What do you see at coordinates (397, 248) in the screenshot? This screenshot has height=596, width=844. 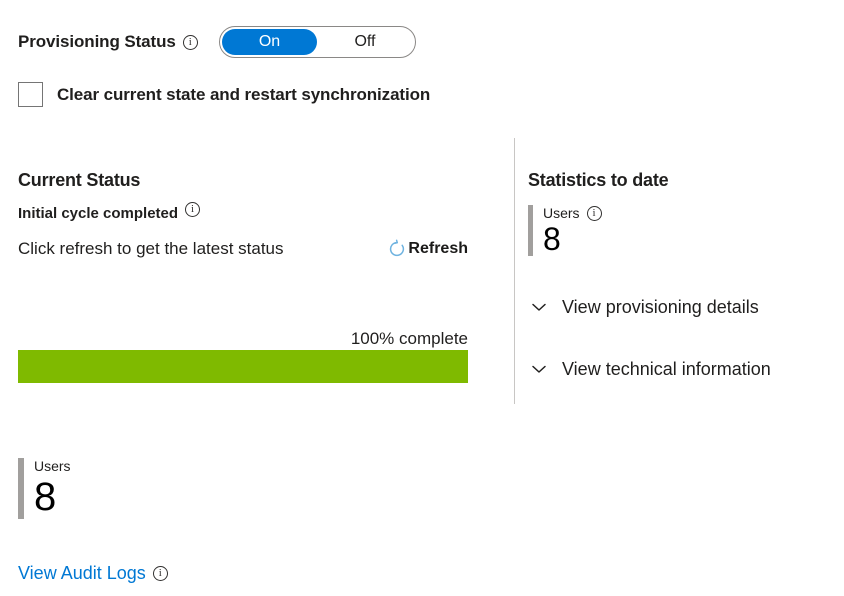 I see `refresh-icon` at bounding box center [397, 248].